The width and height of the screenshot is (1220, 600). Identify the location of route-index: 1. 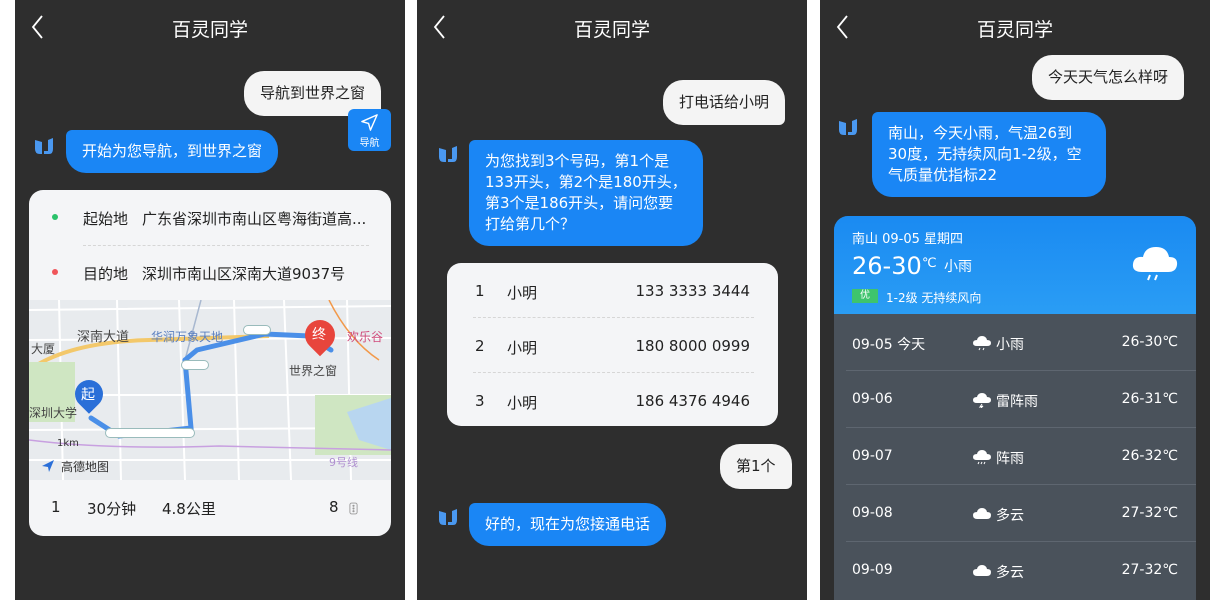
(56, 507).